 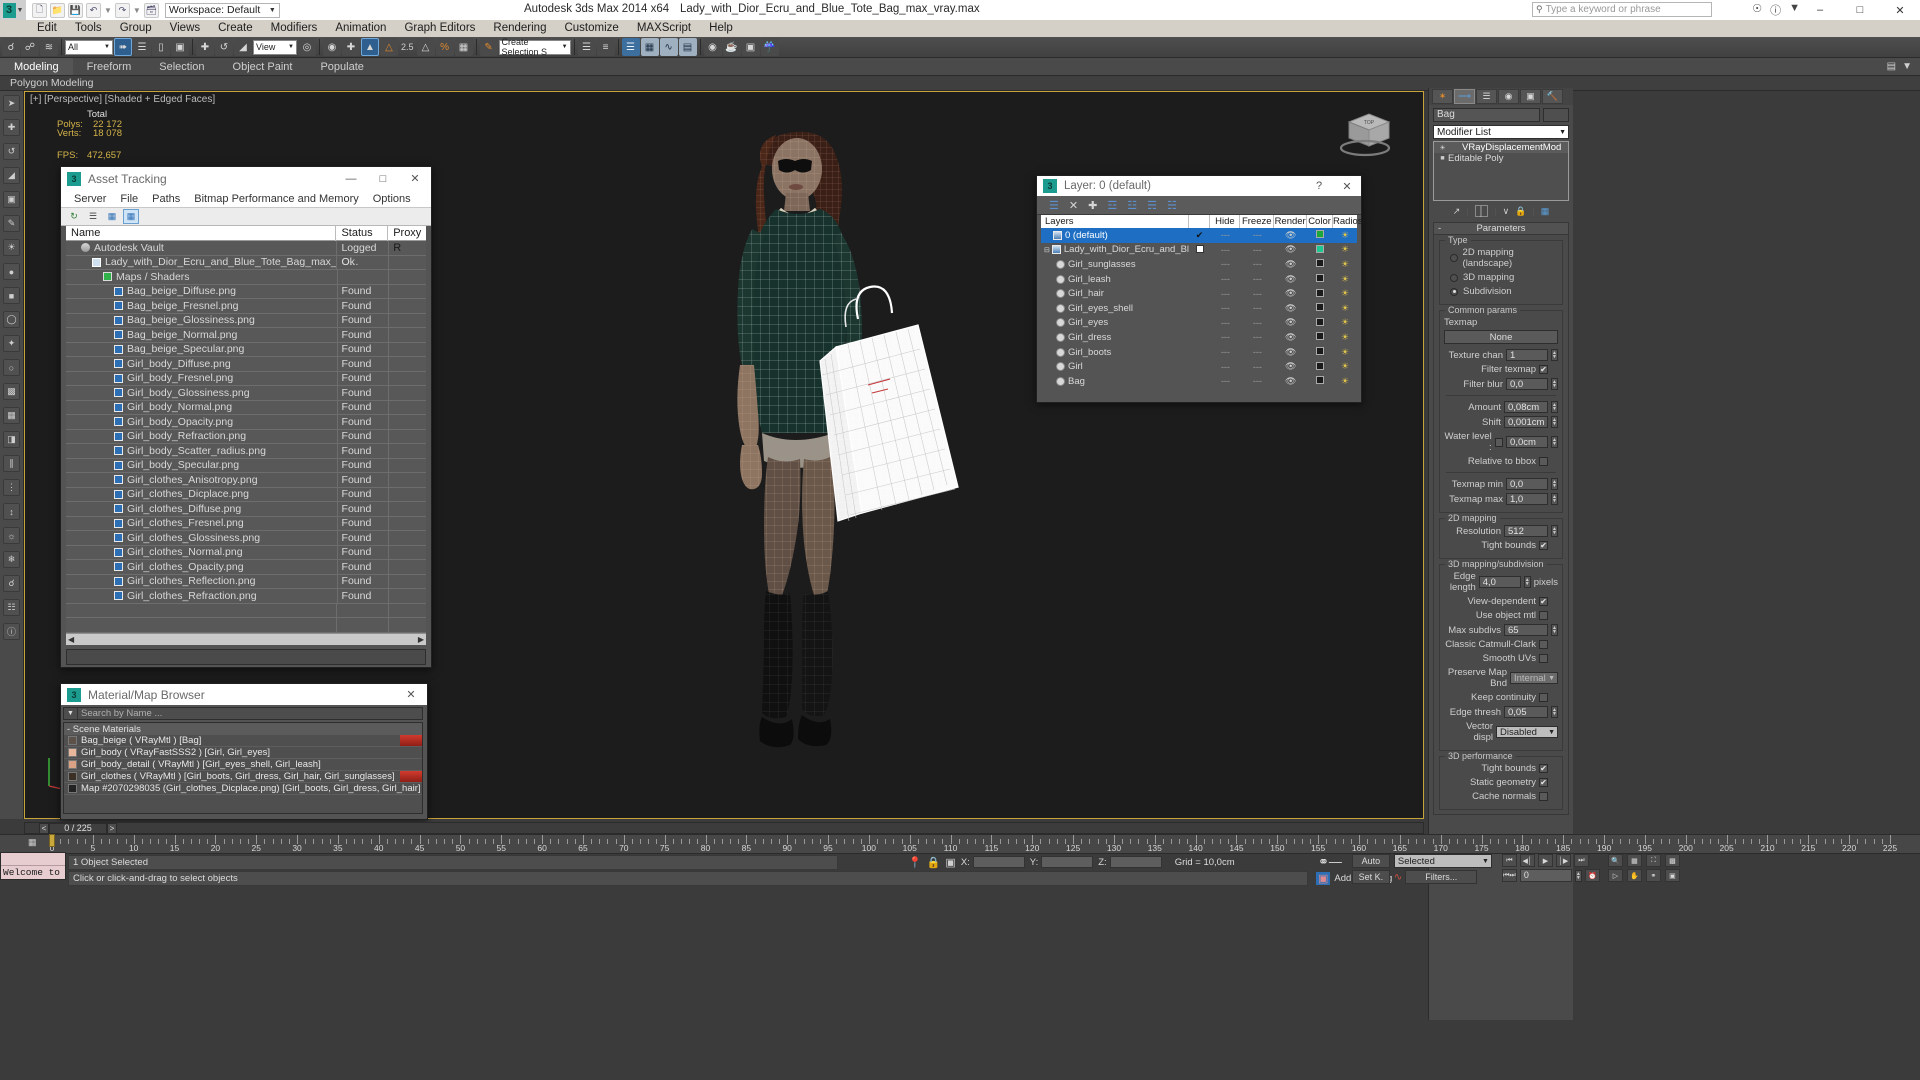 What do you see at coordinates (93, 10) in the screenshot?
I see `undo-button: ↶` at bounding box center [93, 10].